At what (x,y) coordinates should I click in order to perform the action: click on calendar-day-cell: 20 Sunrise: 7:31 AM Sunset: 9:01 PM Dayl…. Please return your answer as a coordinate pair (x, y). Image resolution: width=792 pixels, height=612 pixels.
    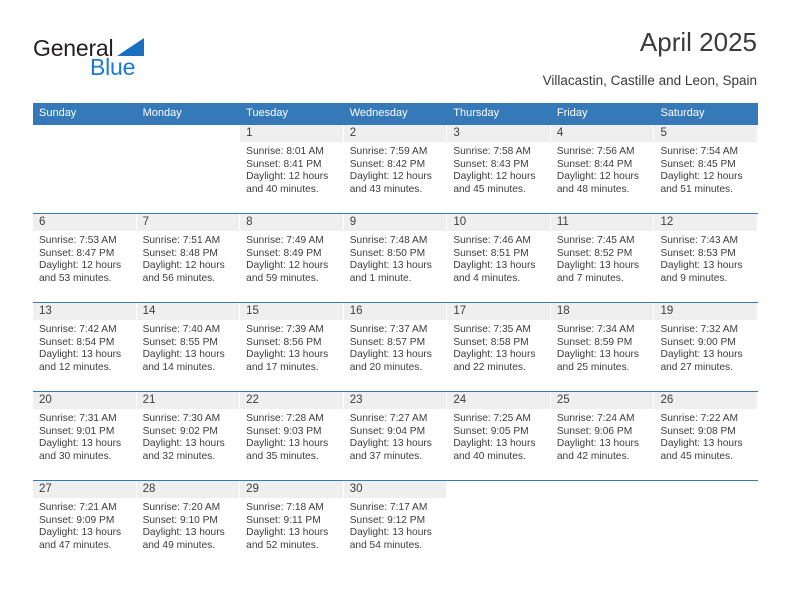
    Looking at the image, I should click on (85, 436).